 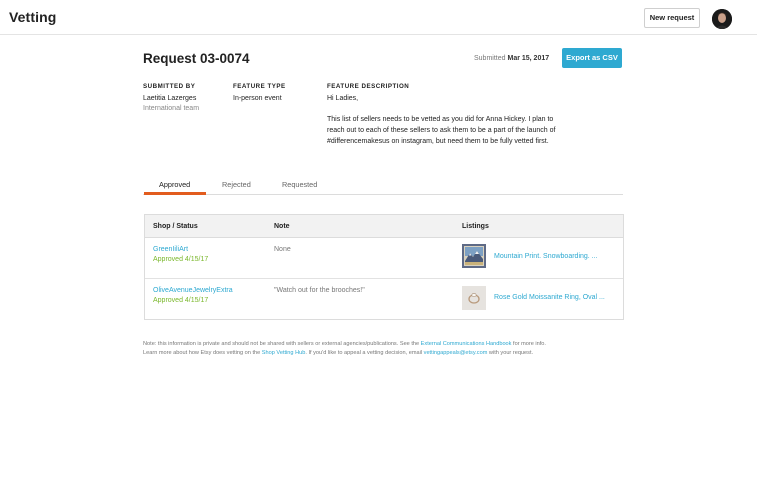 What do you see at coordinates (319, 290) in the screenshot?
I see `note-text: "Watch out for the brooches!"` at bounding box center [319, 290].